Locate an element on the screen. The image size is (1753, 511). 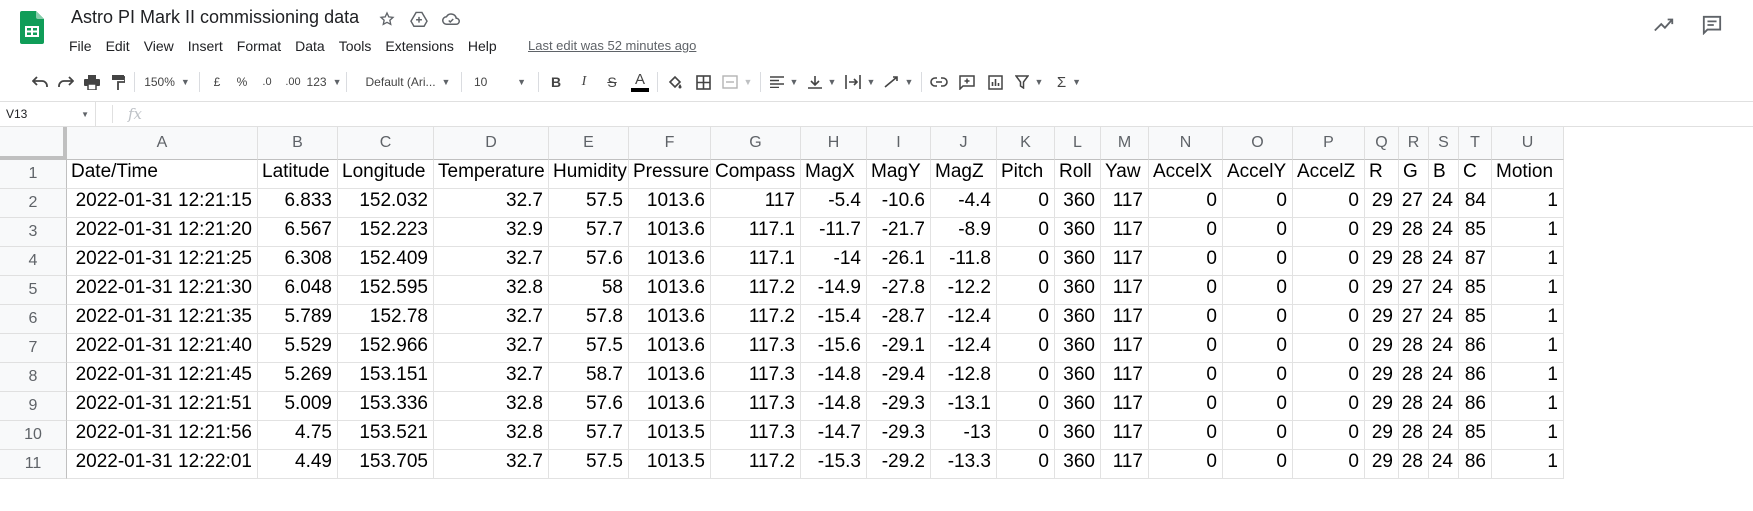
column-header-p: P is located at coordinates (1329, 143).